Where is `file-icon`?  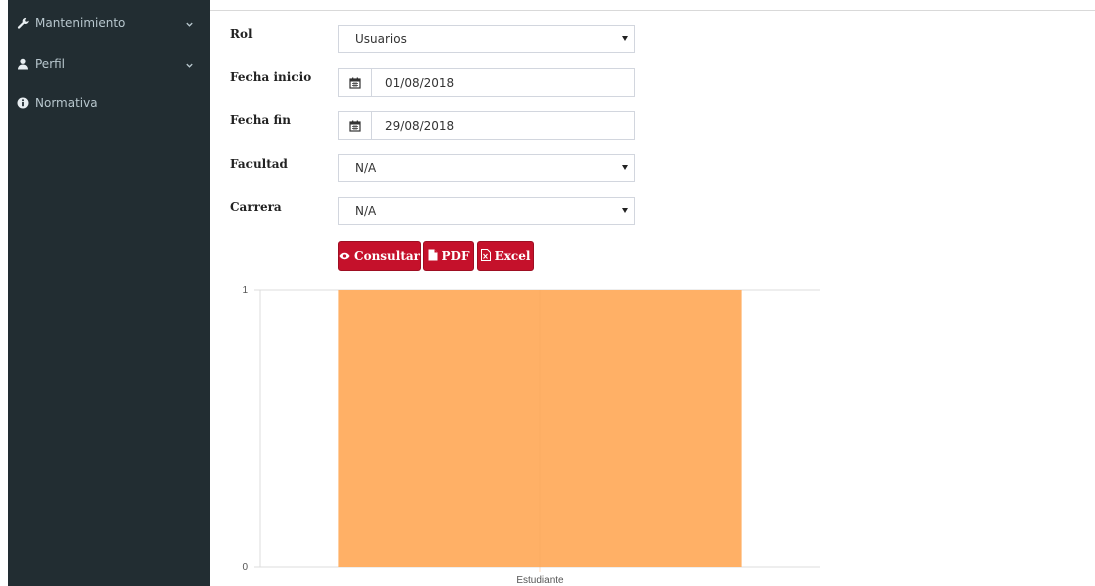
file-icon is located at coordinates (433, 256).